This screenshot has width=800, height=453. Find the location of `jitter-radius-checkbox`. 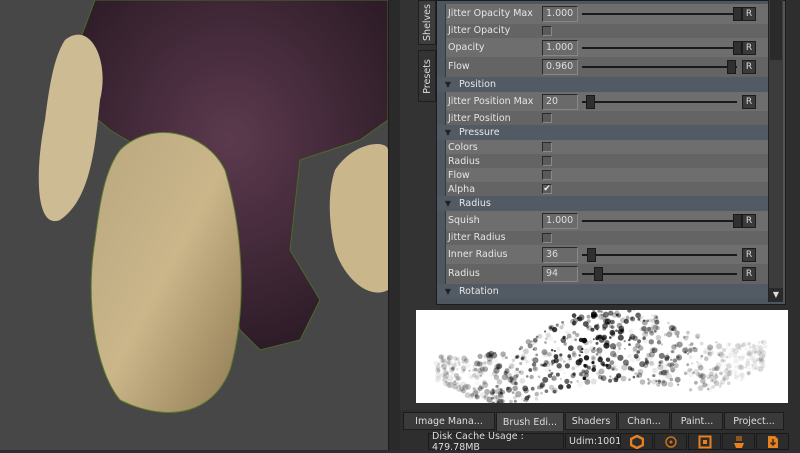

jitter-radius-checkbox is located at coordinates (547, 238).